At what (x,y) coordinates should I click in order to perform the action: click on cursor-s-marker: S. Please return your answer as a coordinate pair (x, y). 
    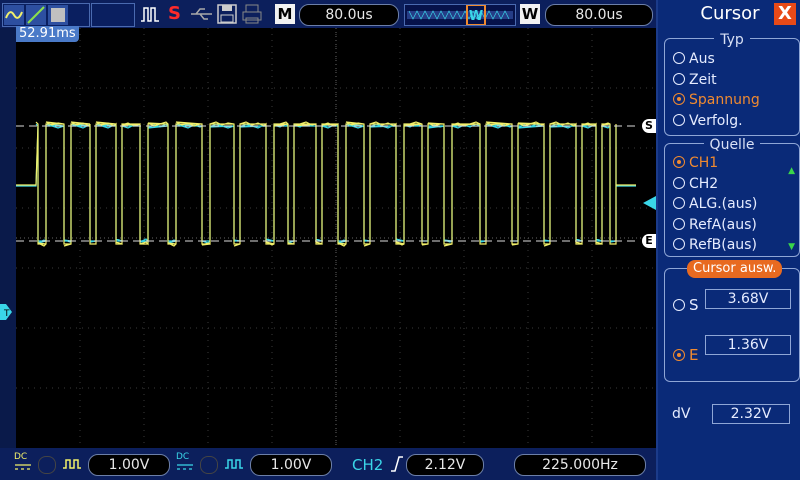
    Looking at the image, I should click on (649, 126).